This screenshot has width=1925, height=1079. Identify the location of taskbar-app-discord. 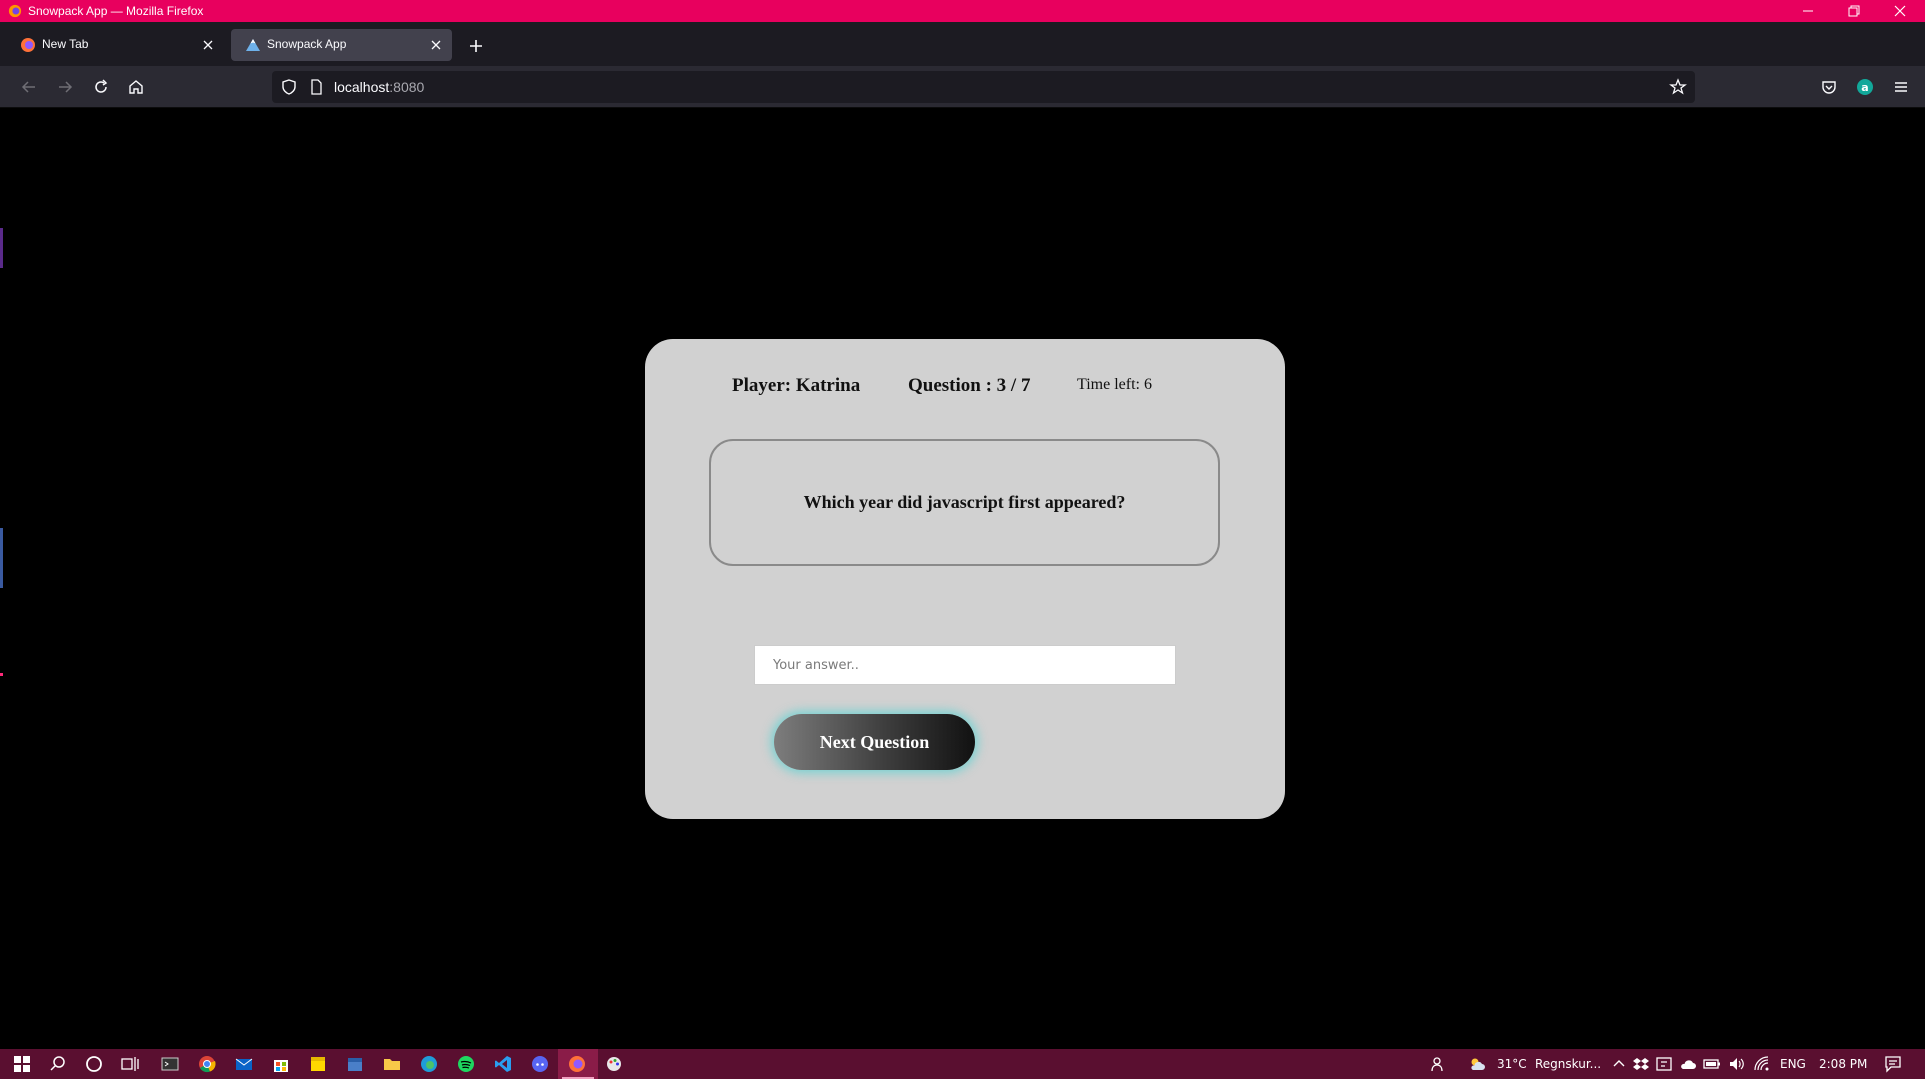
(540, 1064).